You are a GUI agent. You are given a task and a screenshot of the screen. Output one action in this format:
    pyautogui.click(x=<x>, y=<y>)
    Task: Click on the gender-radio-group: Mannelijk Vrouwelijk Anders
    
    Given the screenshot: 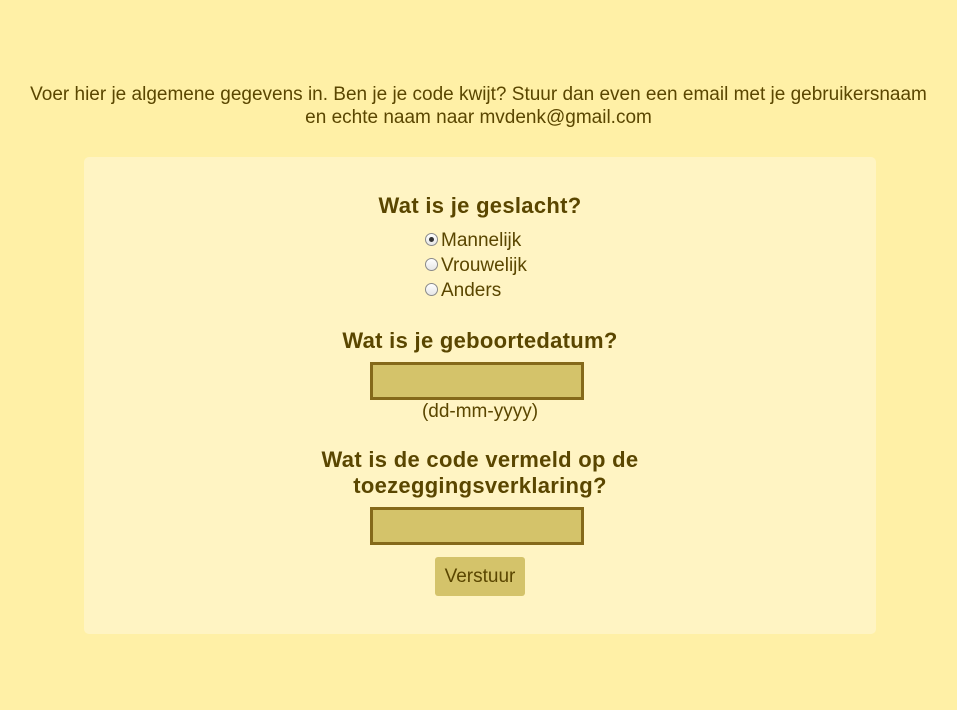 What is the action you would take?
    pyautogui.click(x=476, y=265)
    